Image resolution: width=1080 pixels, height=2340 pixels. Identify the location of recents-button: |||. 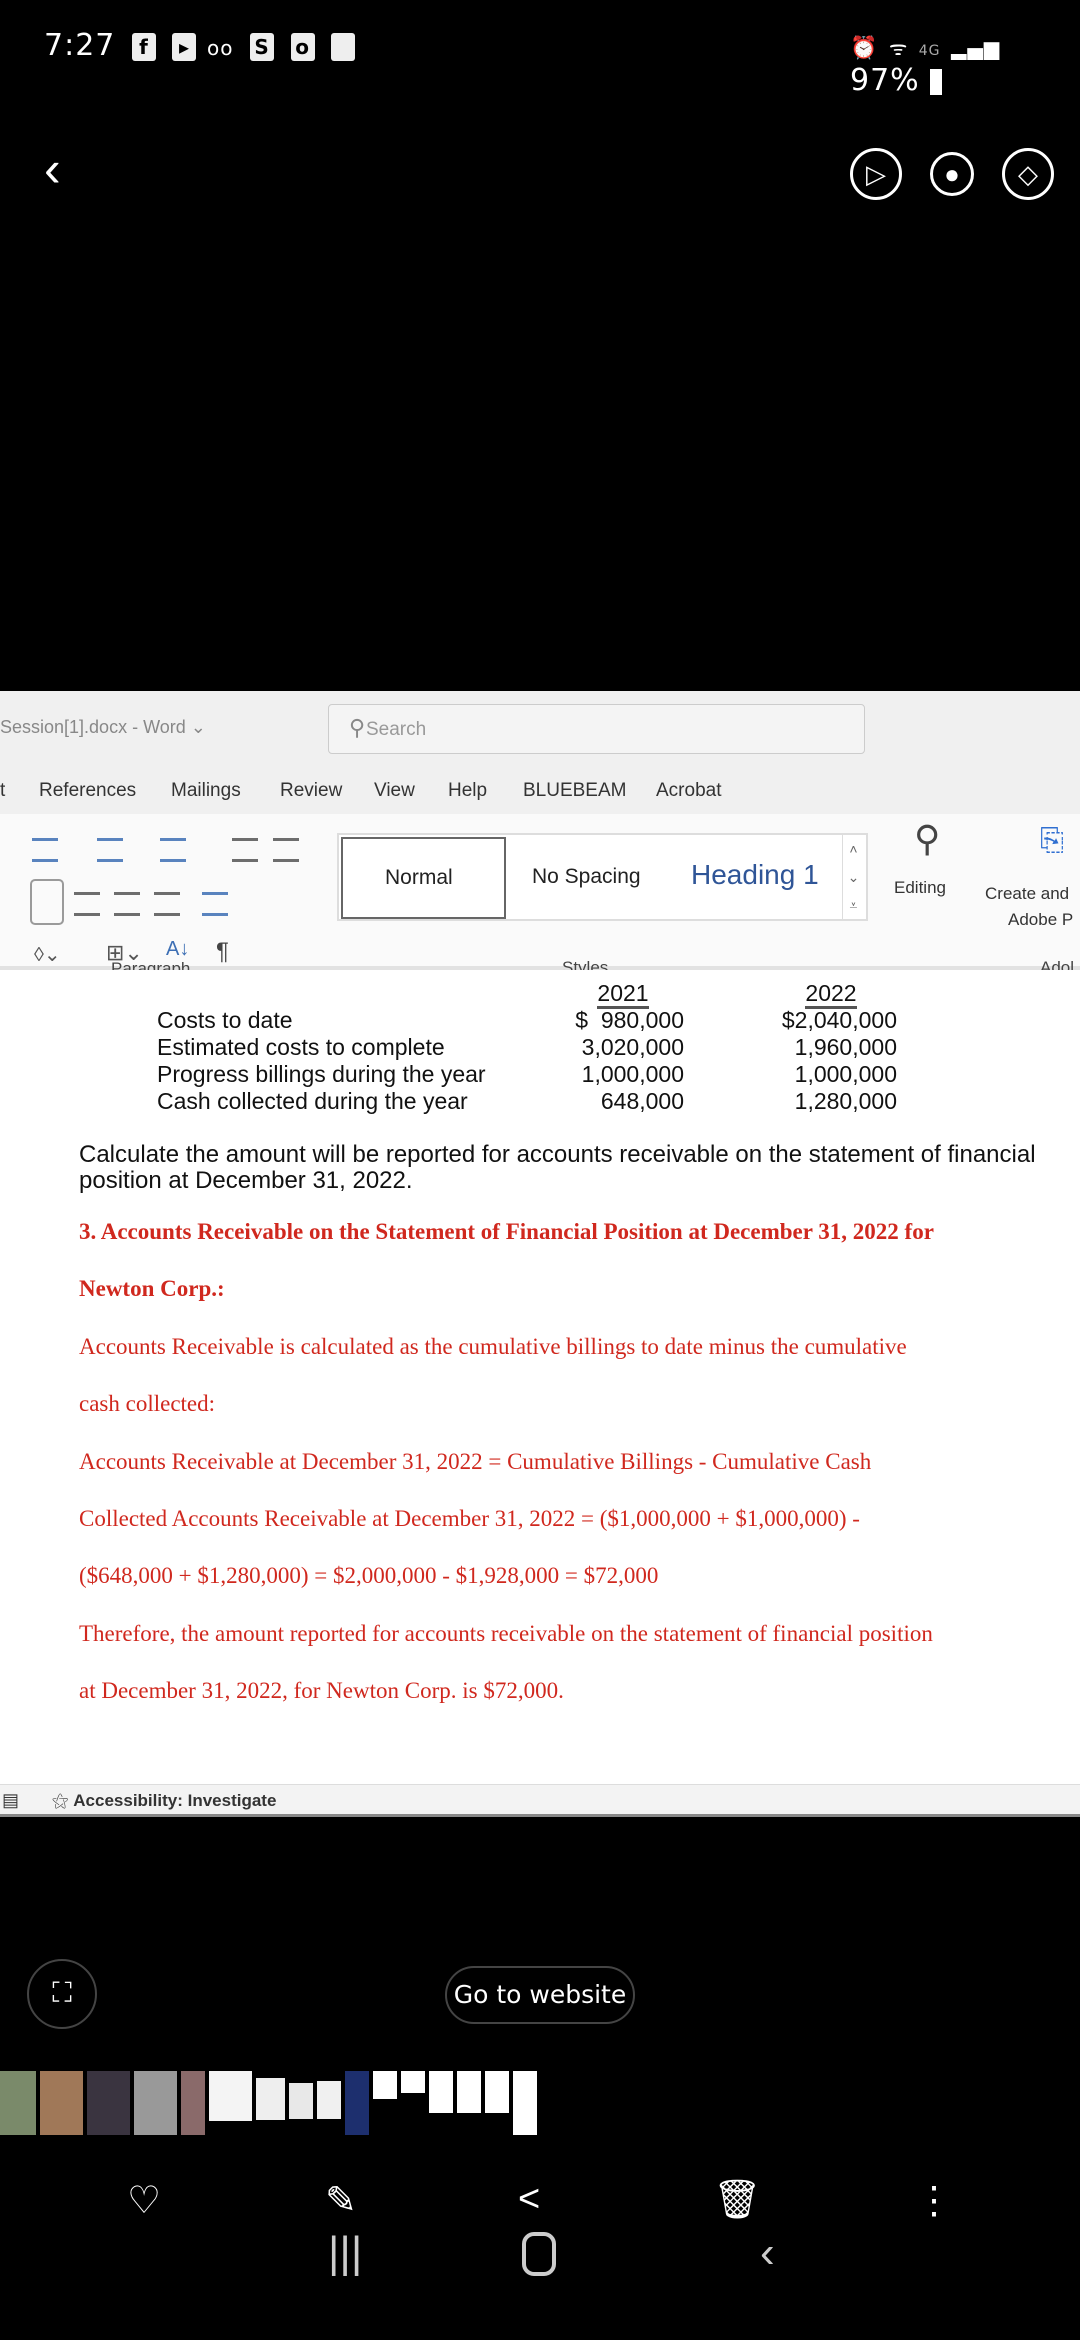
(345, 2253).